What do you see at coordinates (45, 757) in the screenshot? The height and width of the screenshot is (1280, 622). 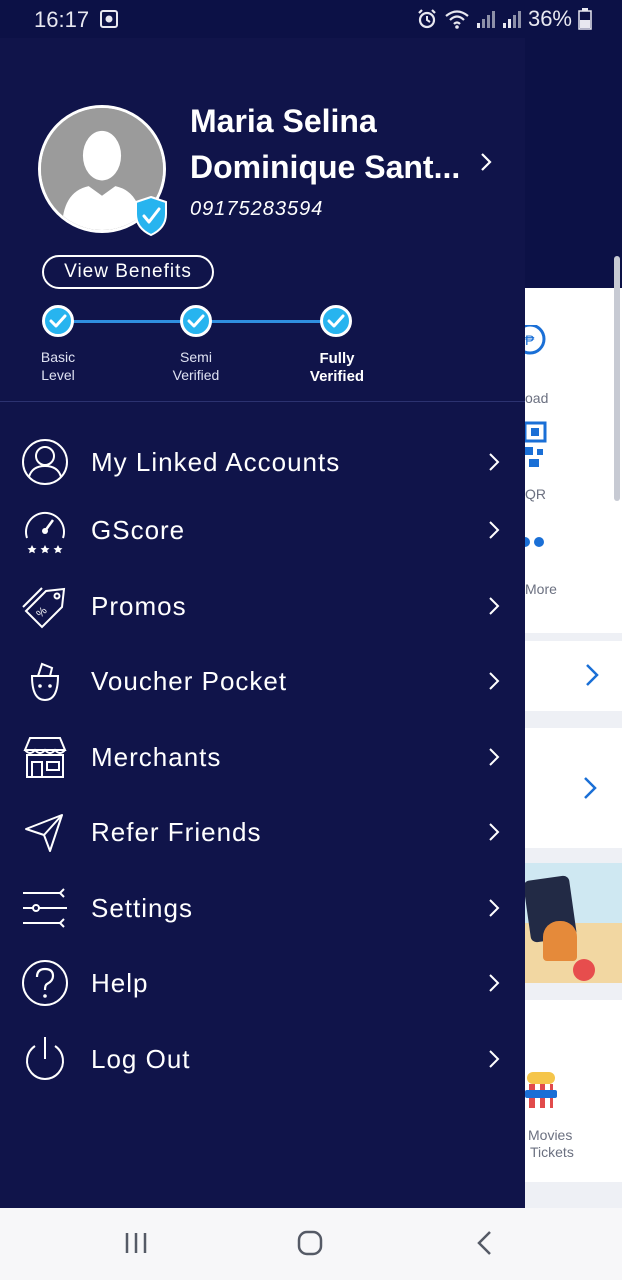 I see `merchant-store-icon` at bounding box center [45, 757].